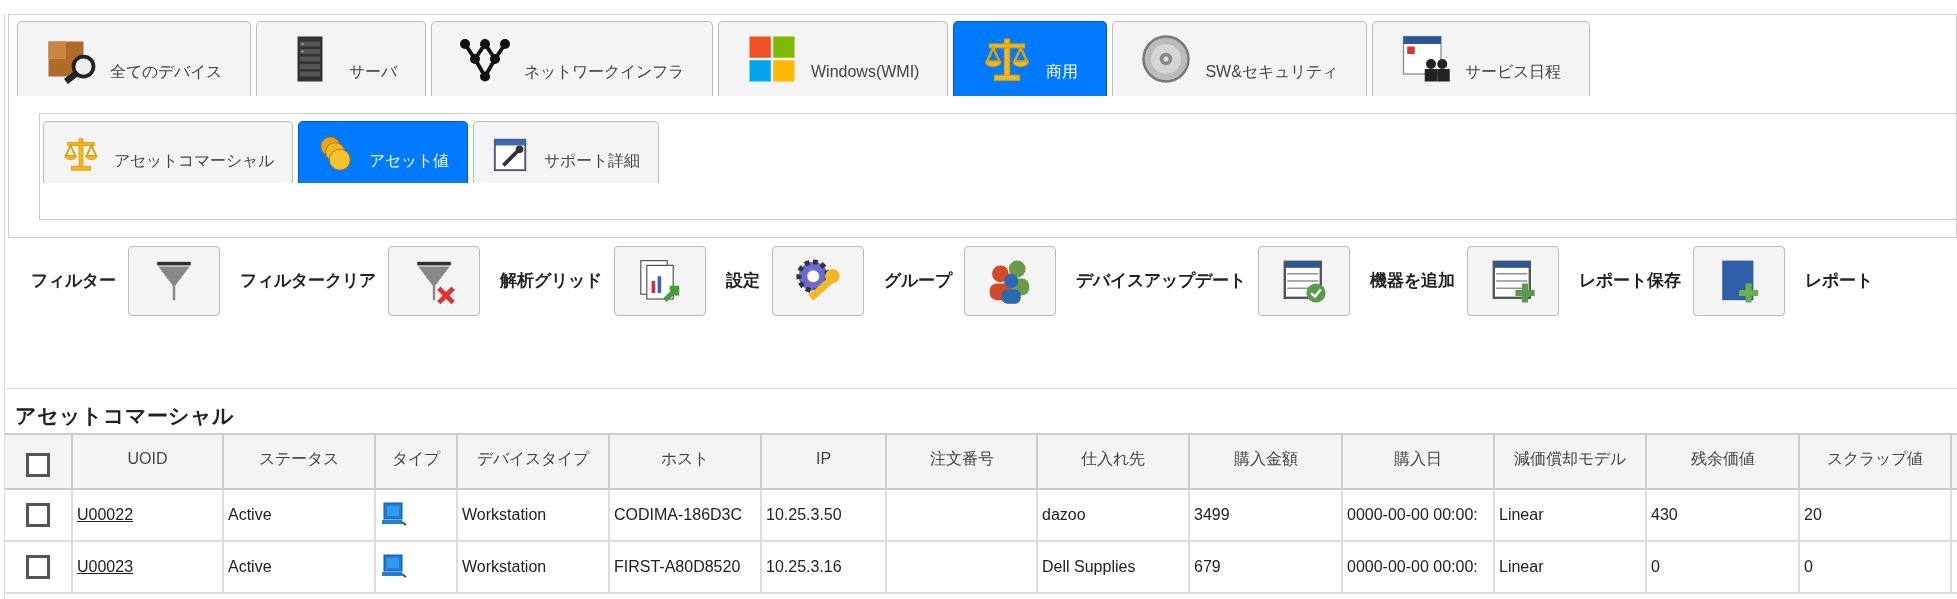 Image resolution: width=1957 pixels, height=599 pixels. What do you see at coordinates (81, 154) in the screenshot?
I see `balance-scale-icon` at bounding box center [81, 154].